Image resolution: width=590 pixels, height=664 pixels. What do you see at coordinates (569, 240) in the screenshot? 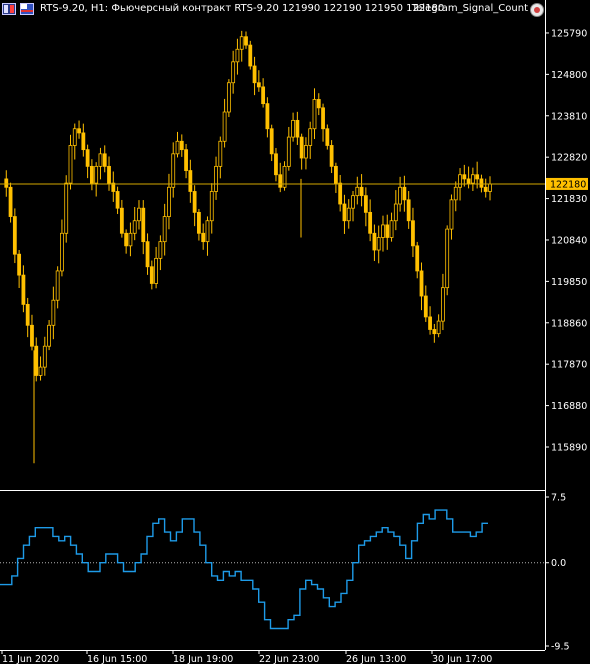
I see `price-tick-label: 120840` at bounding box center [569, 240].